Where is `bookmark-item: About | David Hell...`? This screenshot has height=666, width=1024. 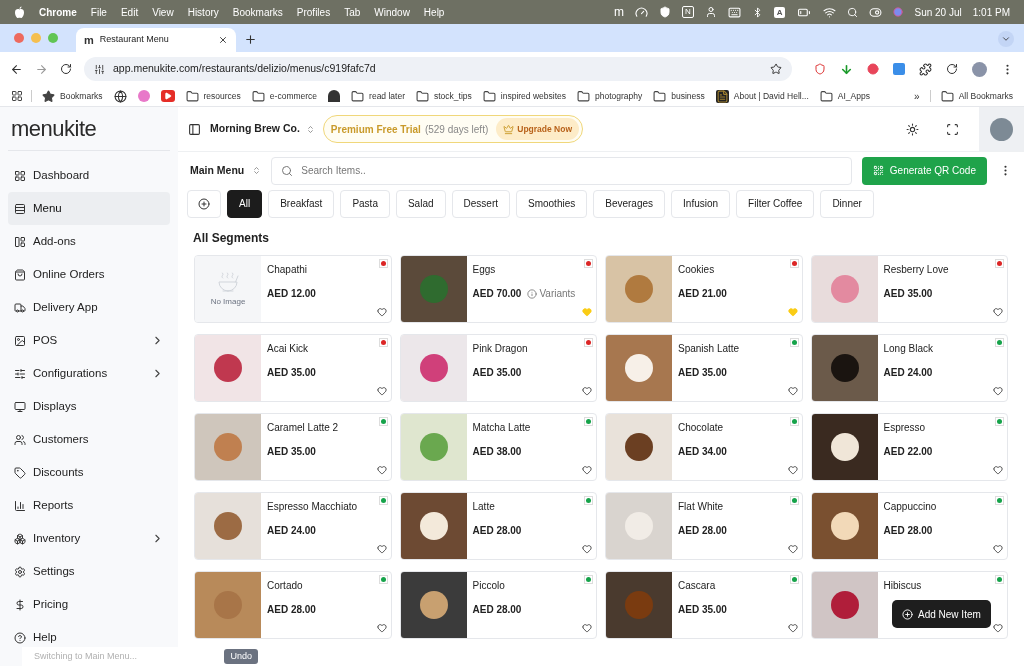 bookmark-item: About | David Hell... is located at coordinates (762, 96).